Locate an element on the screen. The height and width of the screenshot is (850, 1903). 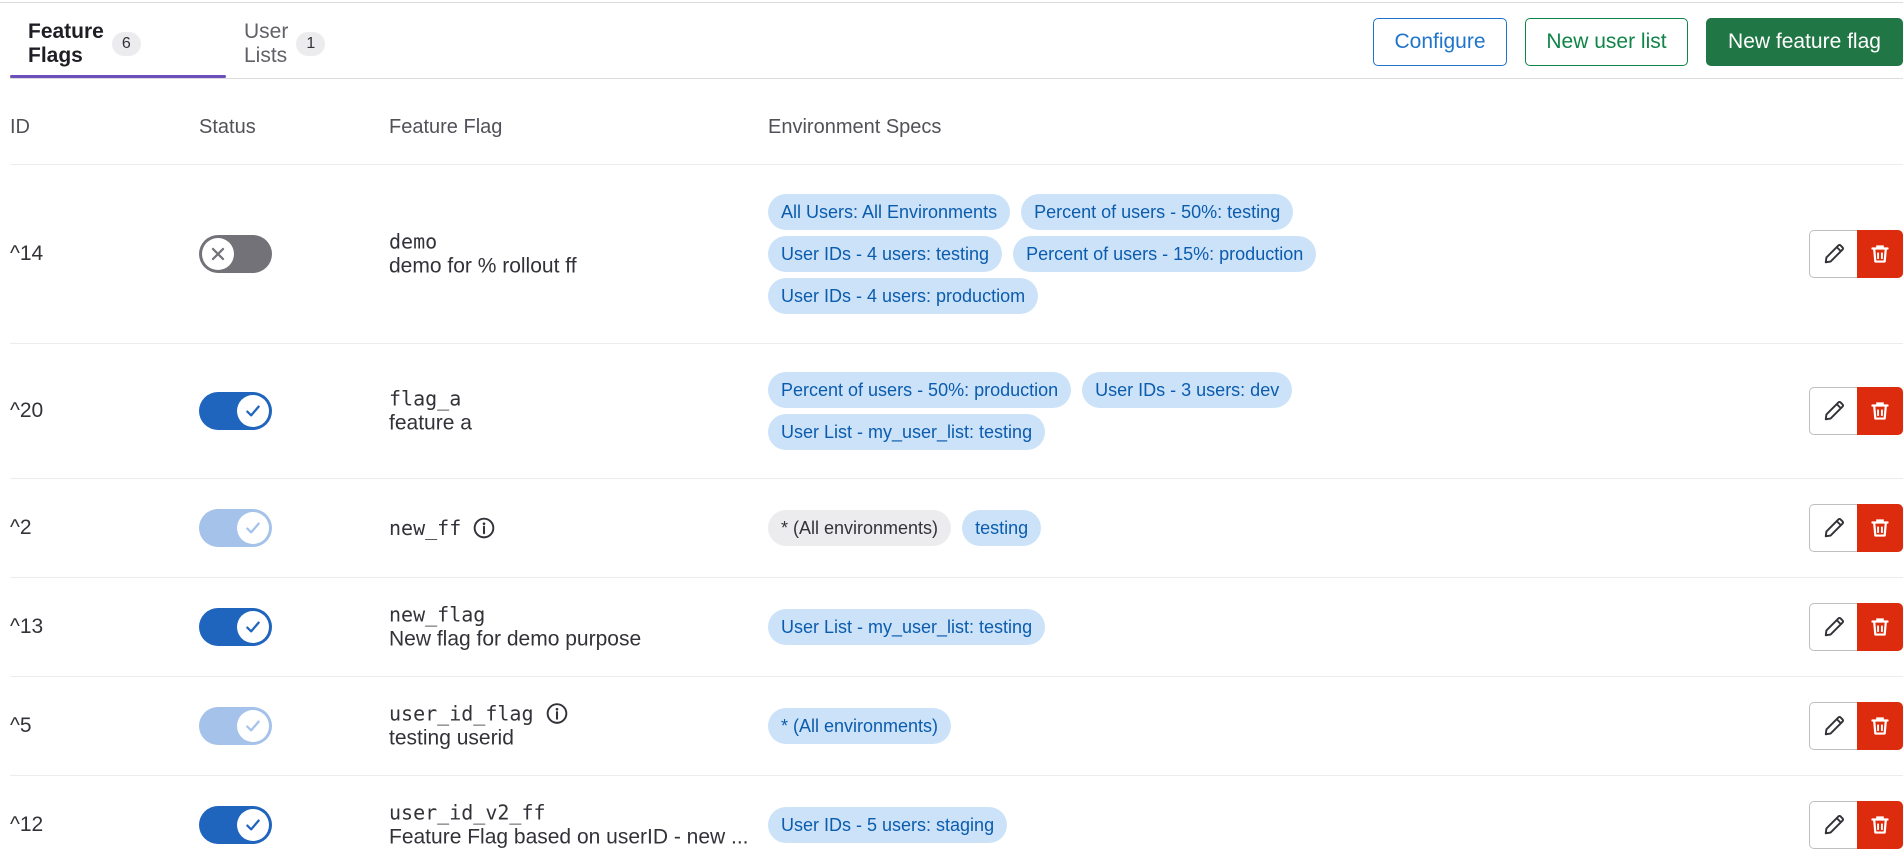
environment-spec-badge: Percent of users - 50%: testing is located at coordinates (1157, 212).